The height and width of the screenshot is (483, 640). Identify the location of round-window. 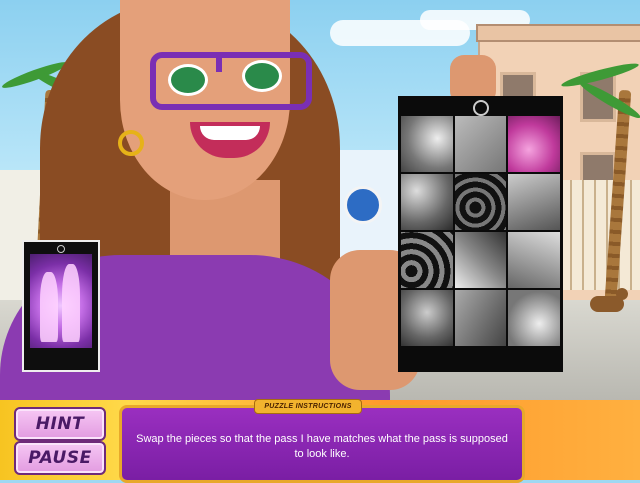
(363, 205).